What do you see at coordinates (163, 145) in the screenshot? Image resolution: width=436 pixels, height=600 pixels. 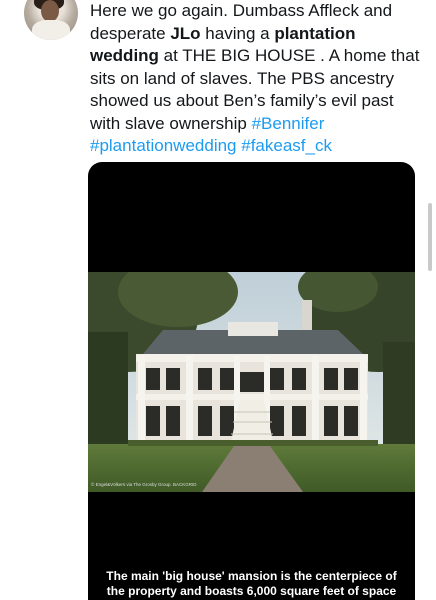 I see `hashtag-plantationwedding: #plantationwedding` at bounding box center [163, 145].